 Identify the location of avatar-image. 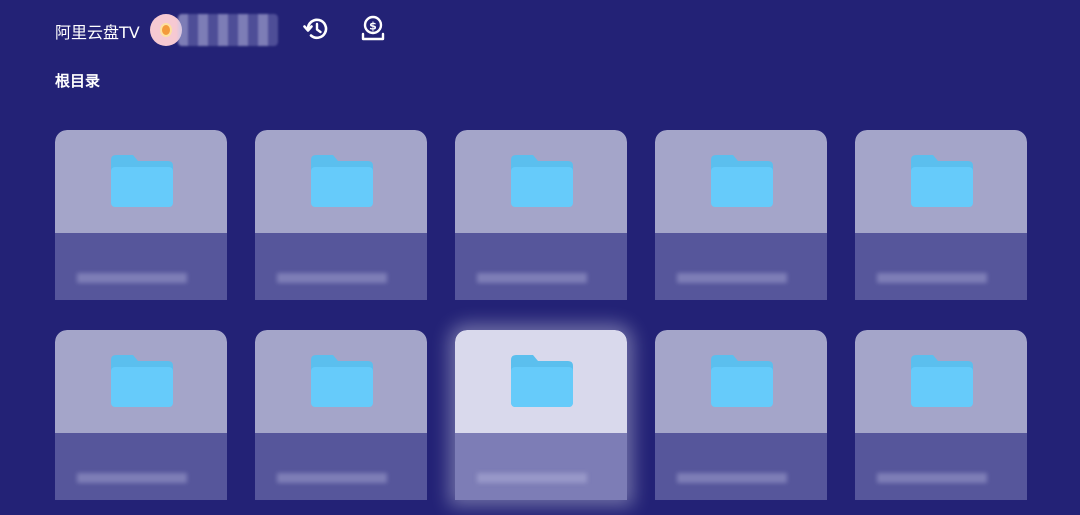
(166, 30).